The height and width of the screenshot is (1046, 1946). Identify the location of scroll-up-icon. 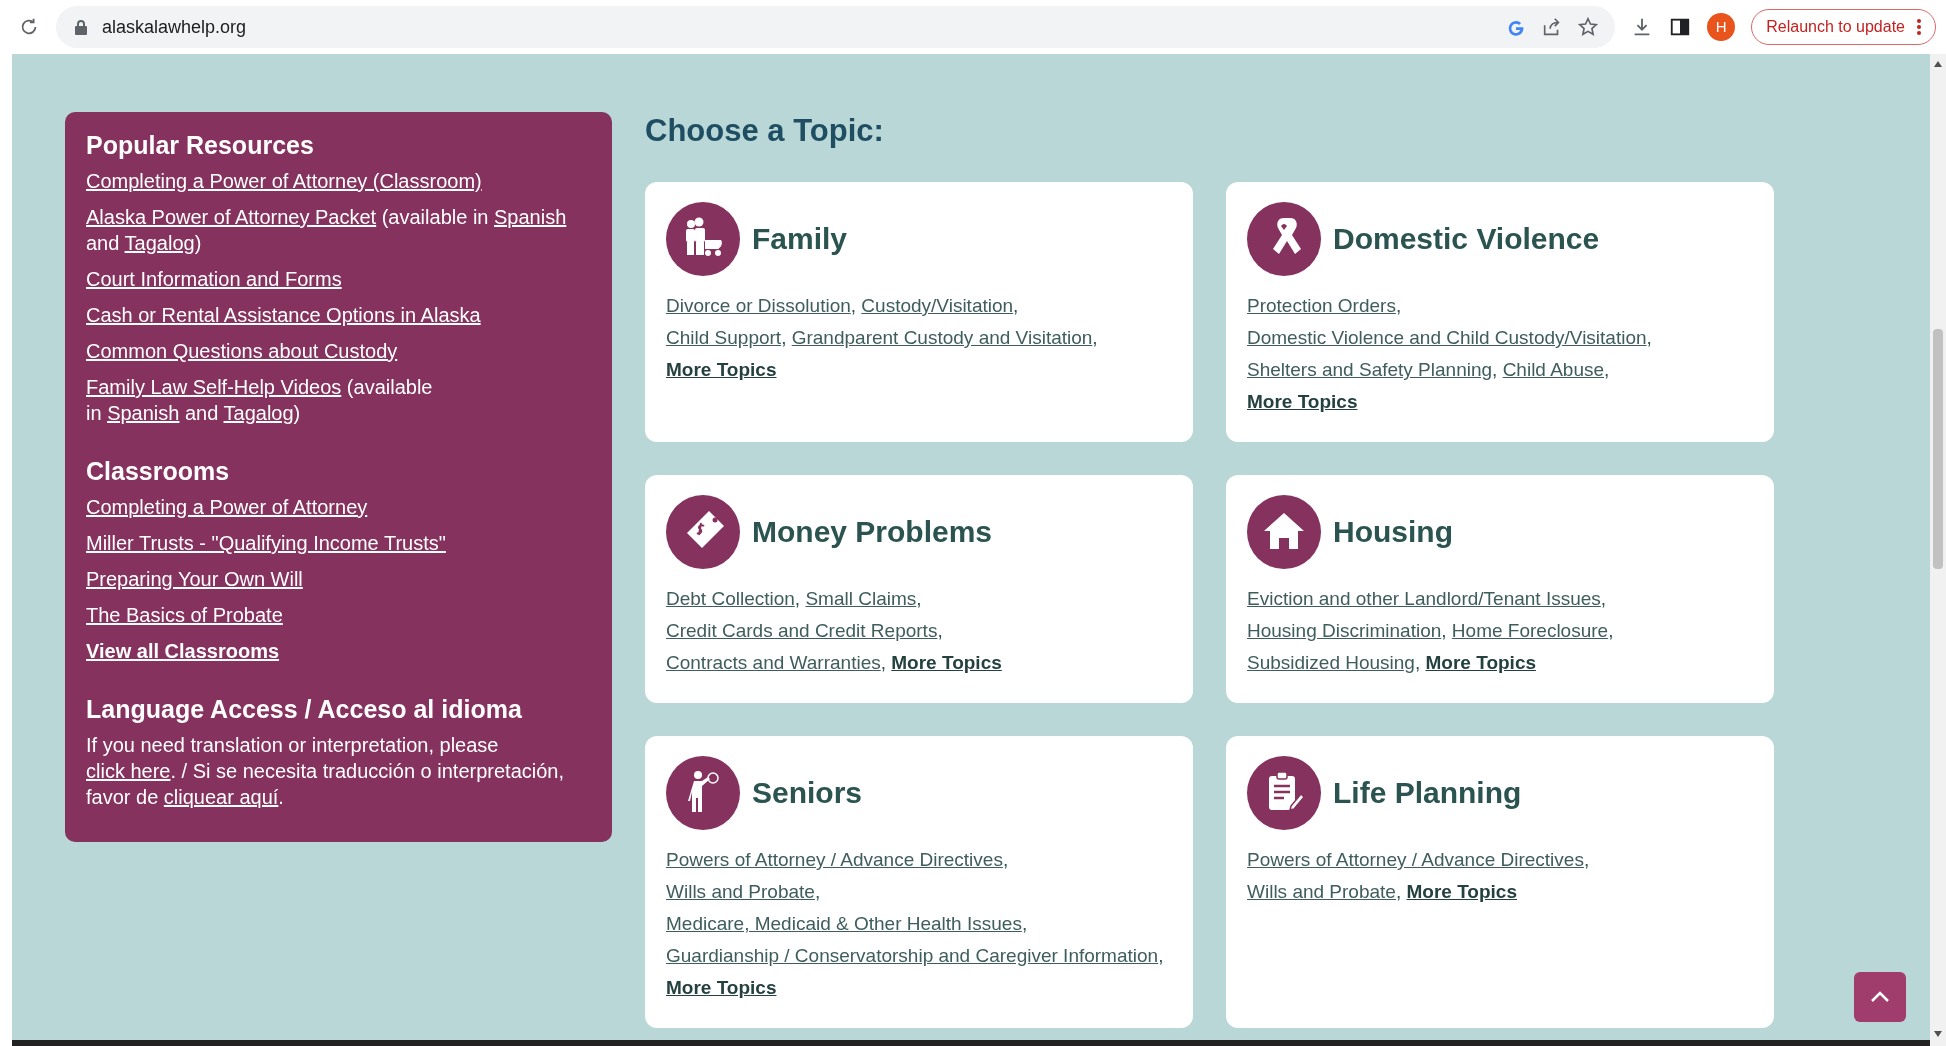
(1938, 64).